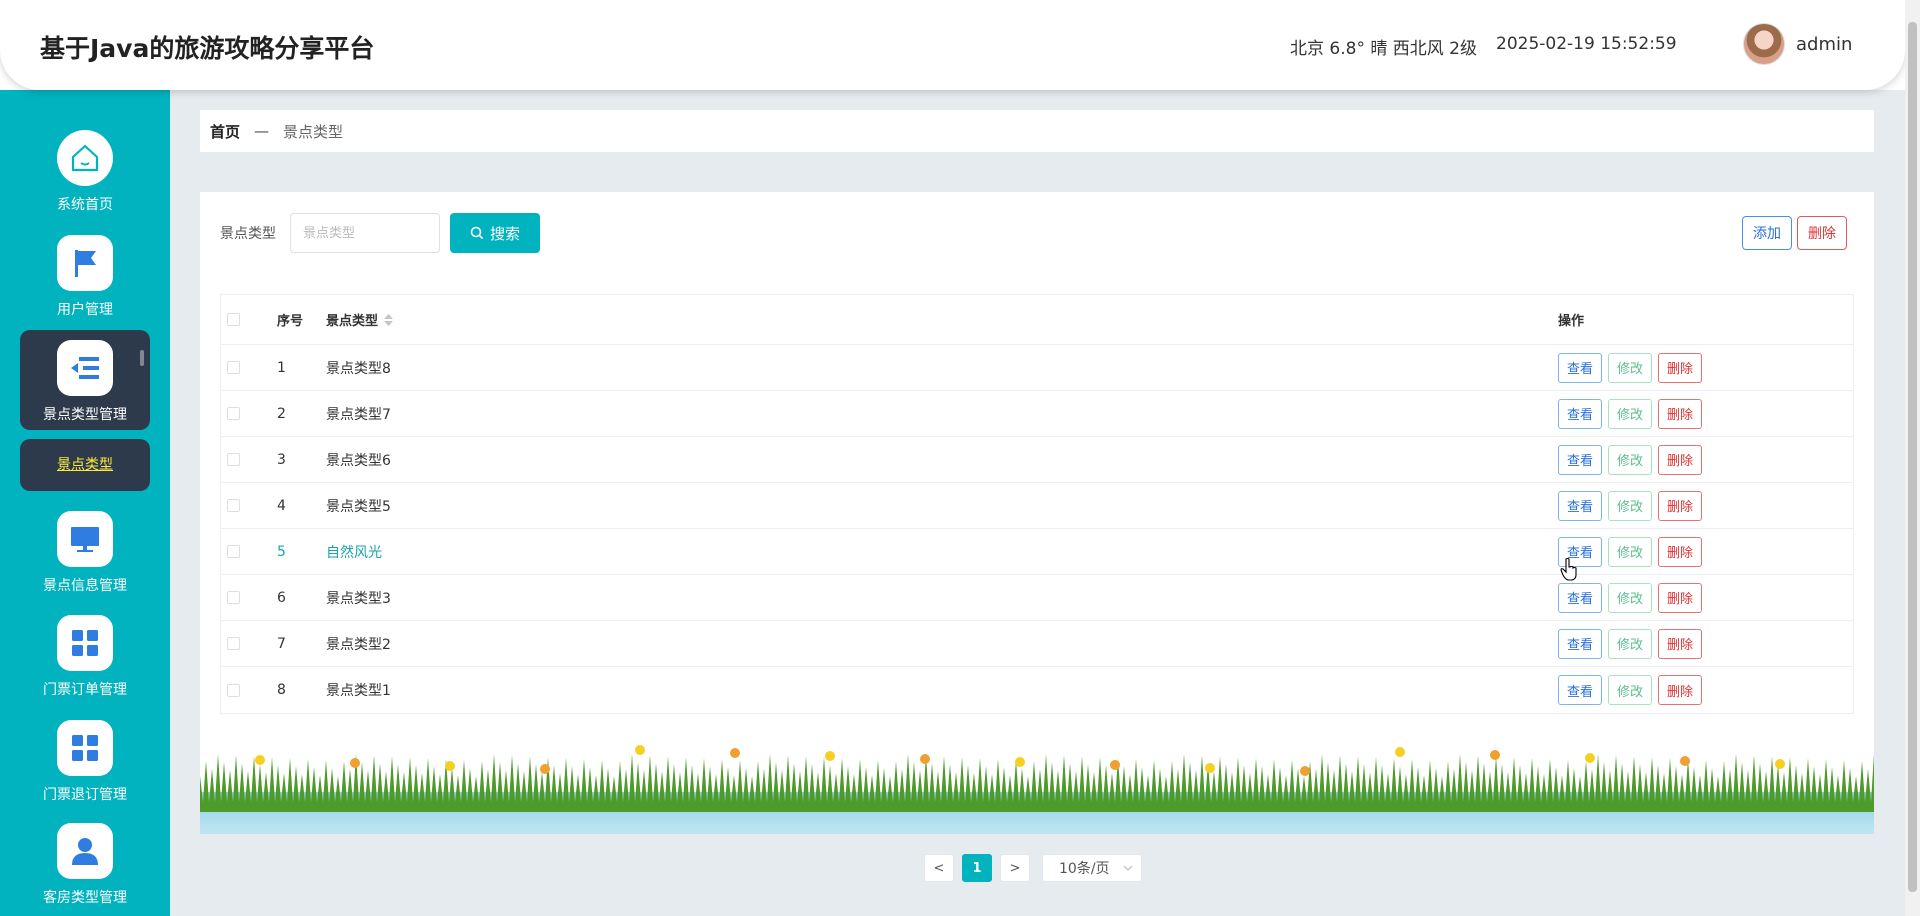 The image size is (1920, 916). What do you see at coordinates (1383, 49) in the screenshot?
I see `weather-info: 北京 6.8° 晴 西北风 2级` at bounding box center [1383, 49].